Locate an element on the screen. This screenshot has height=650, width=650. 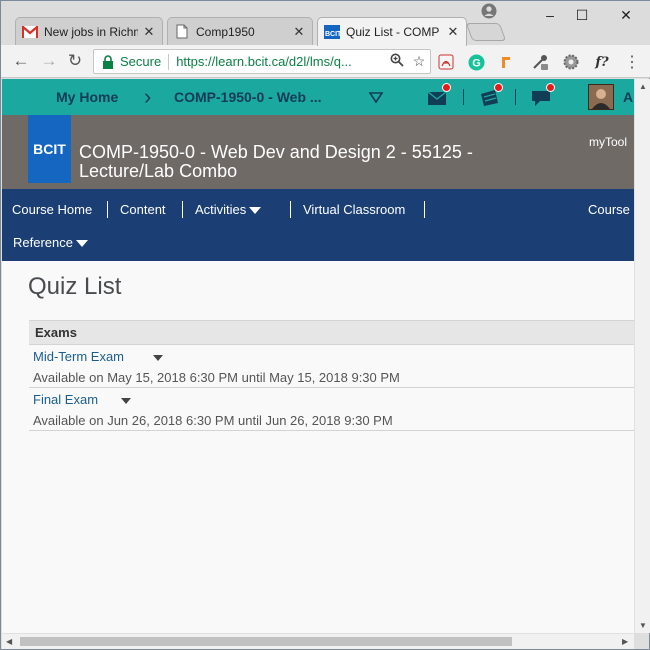
tab-label: Comp1950 is located at coordinates (225, 31).